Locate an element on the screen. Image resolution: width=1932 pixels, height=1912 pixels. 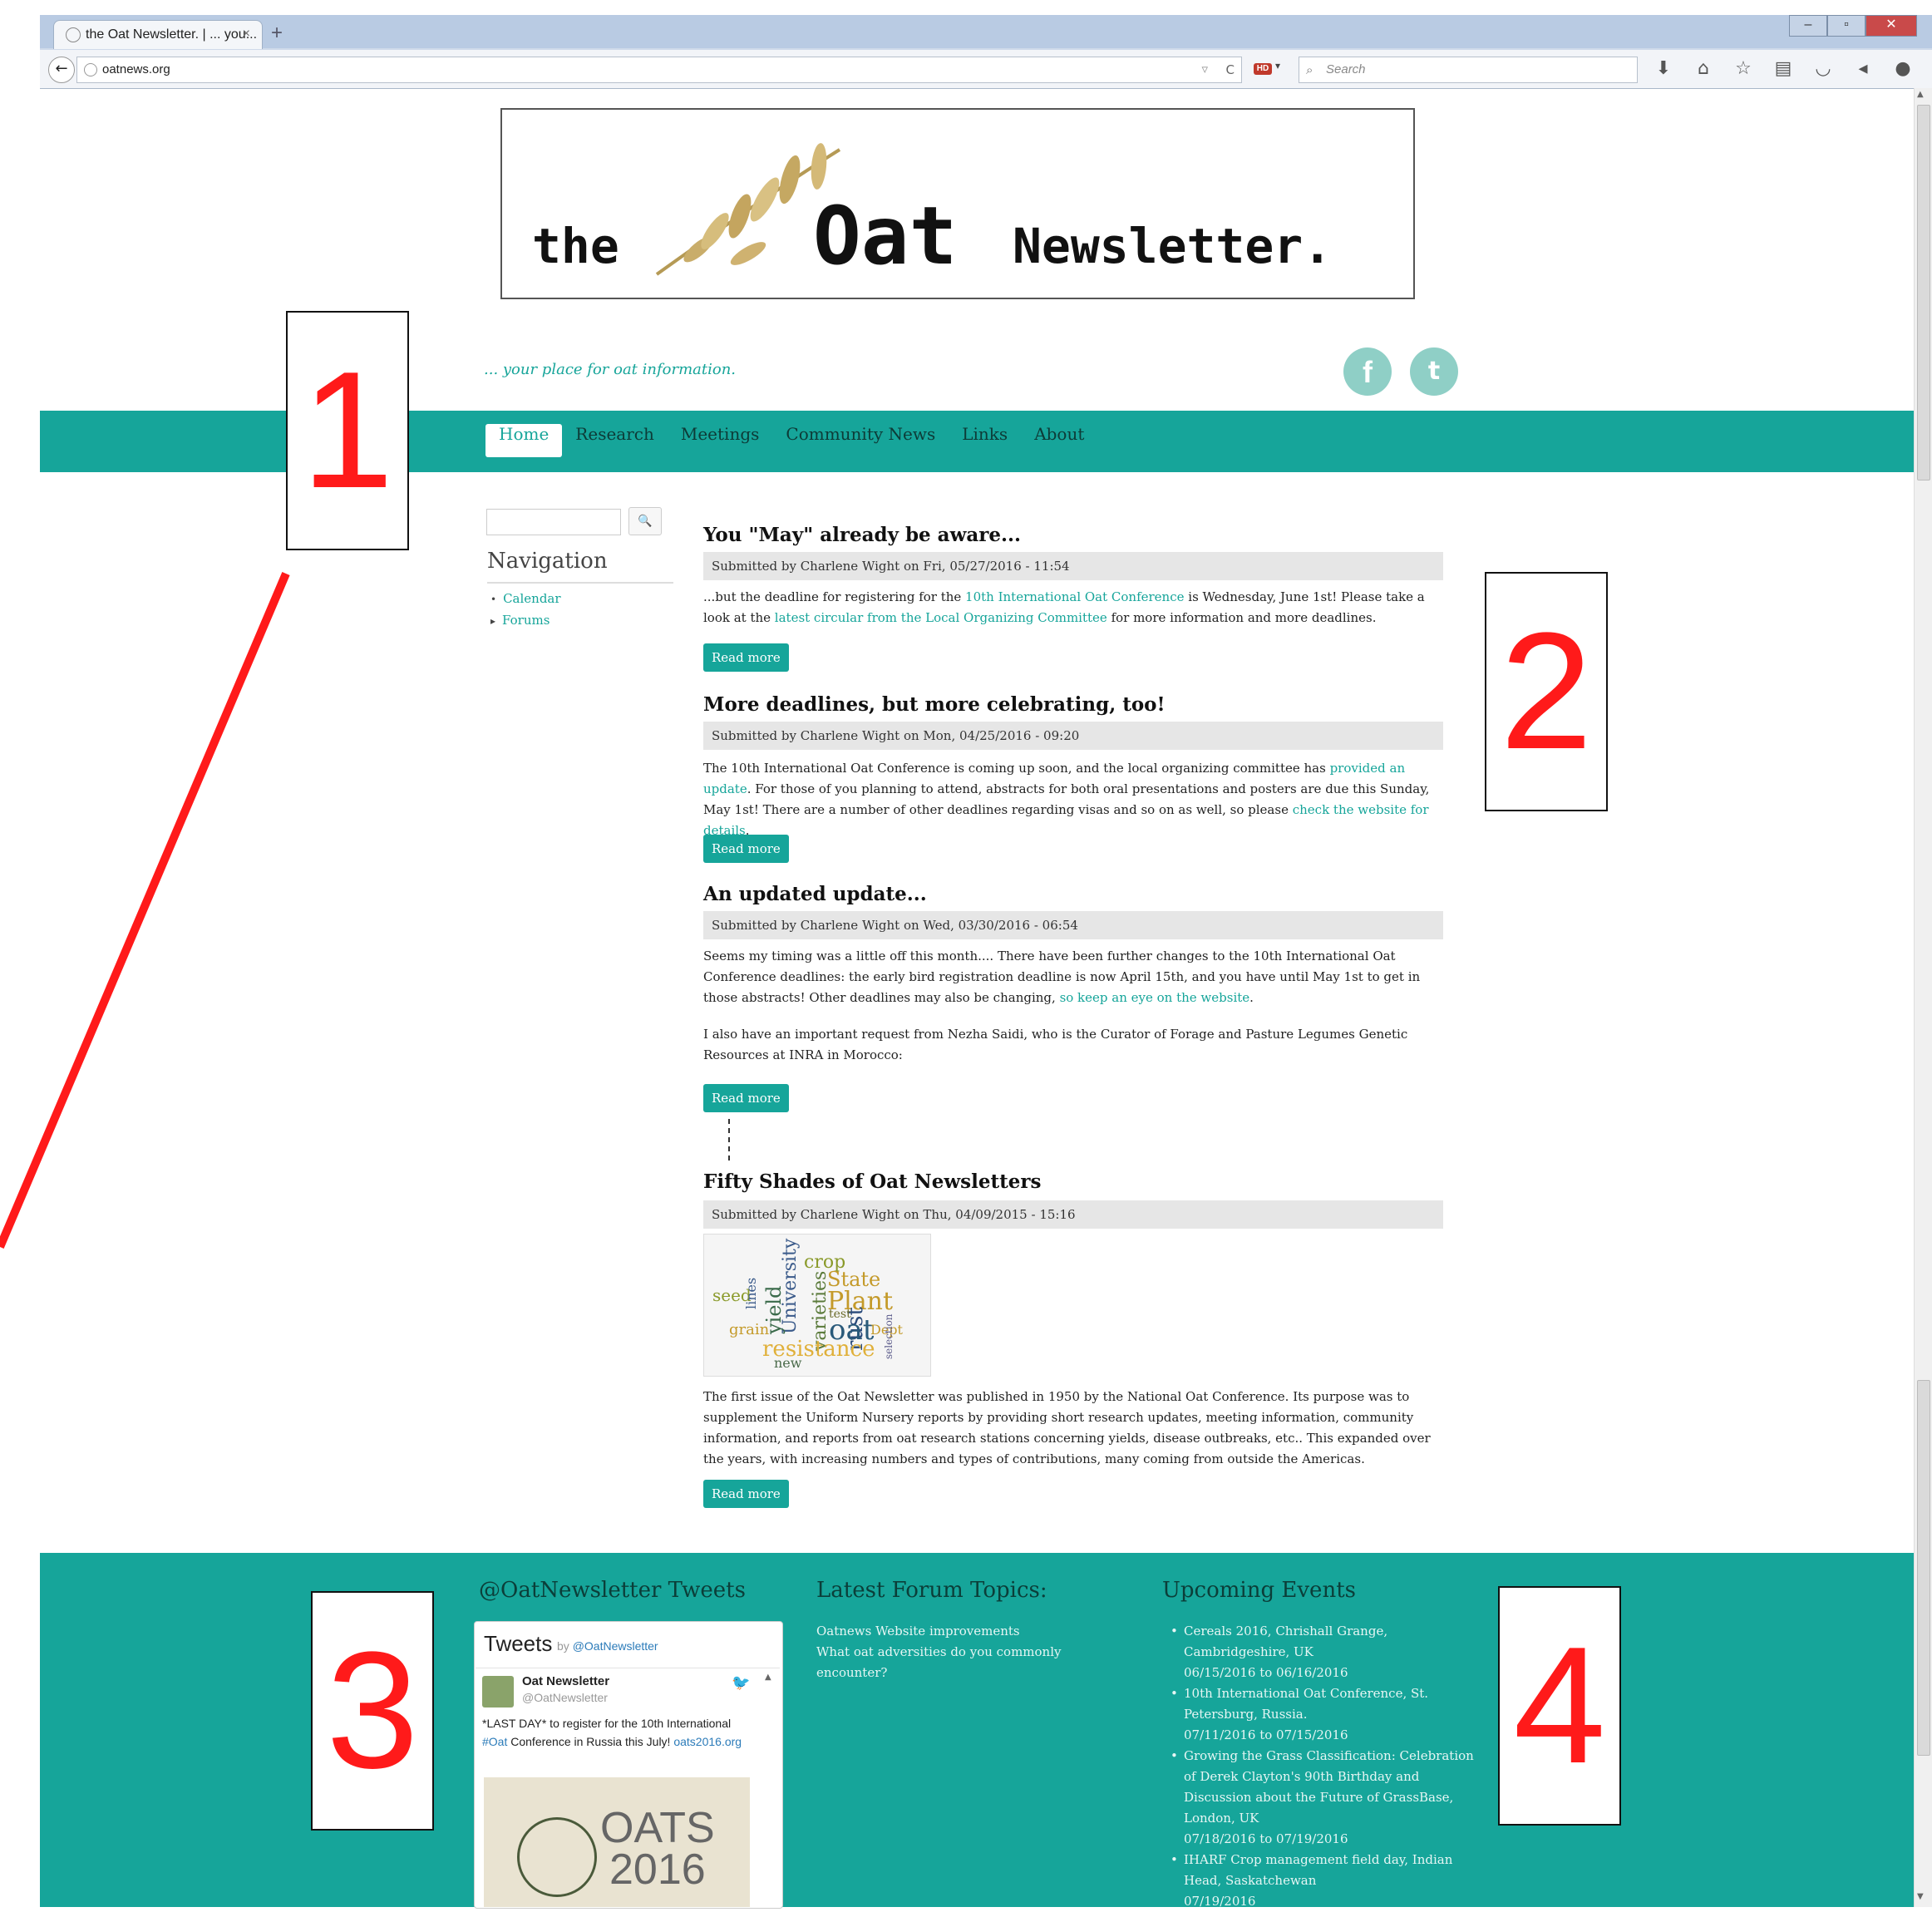
article-link: 10th International Oat Conference is located at coordinates (1074, 596).